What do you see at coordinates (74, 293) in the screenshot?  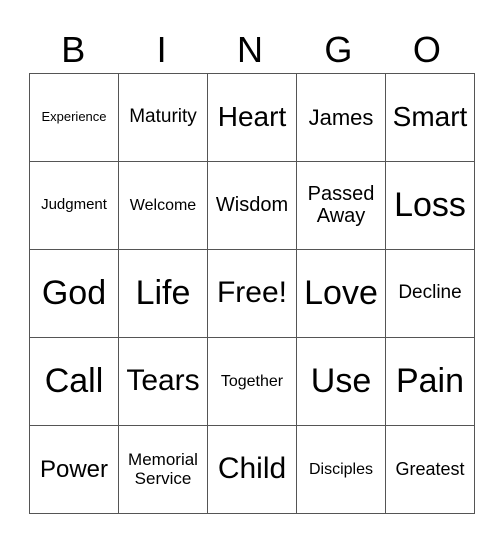 I see `bingo-cell: God` at bounding box center [74, 293].